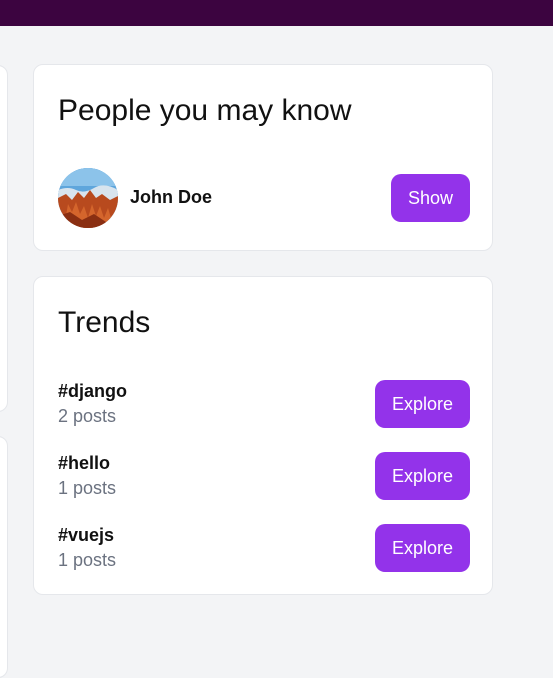 The height and width of the screenshot is (678, 553). What do you see at coordinates (87, 416) in the screenshot?
I see `trend-post-count: 2 posts` at bounding box center [87, 416].